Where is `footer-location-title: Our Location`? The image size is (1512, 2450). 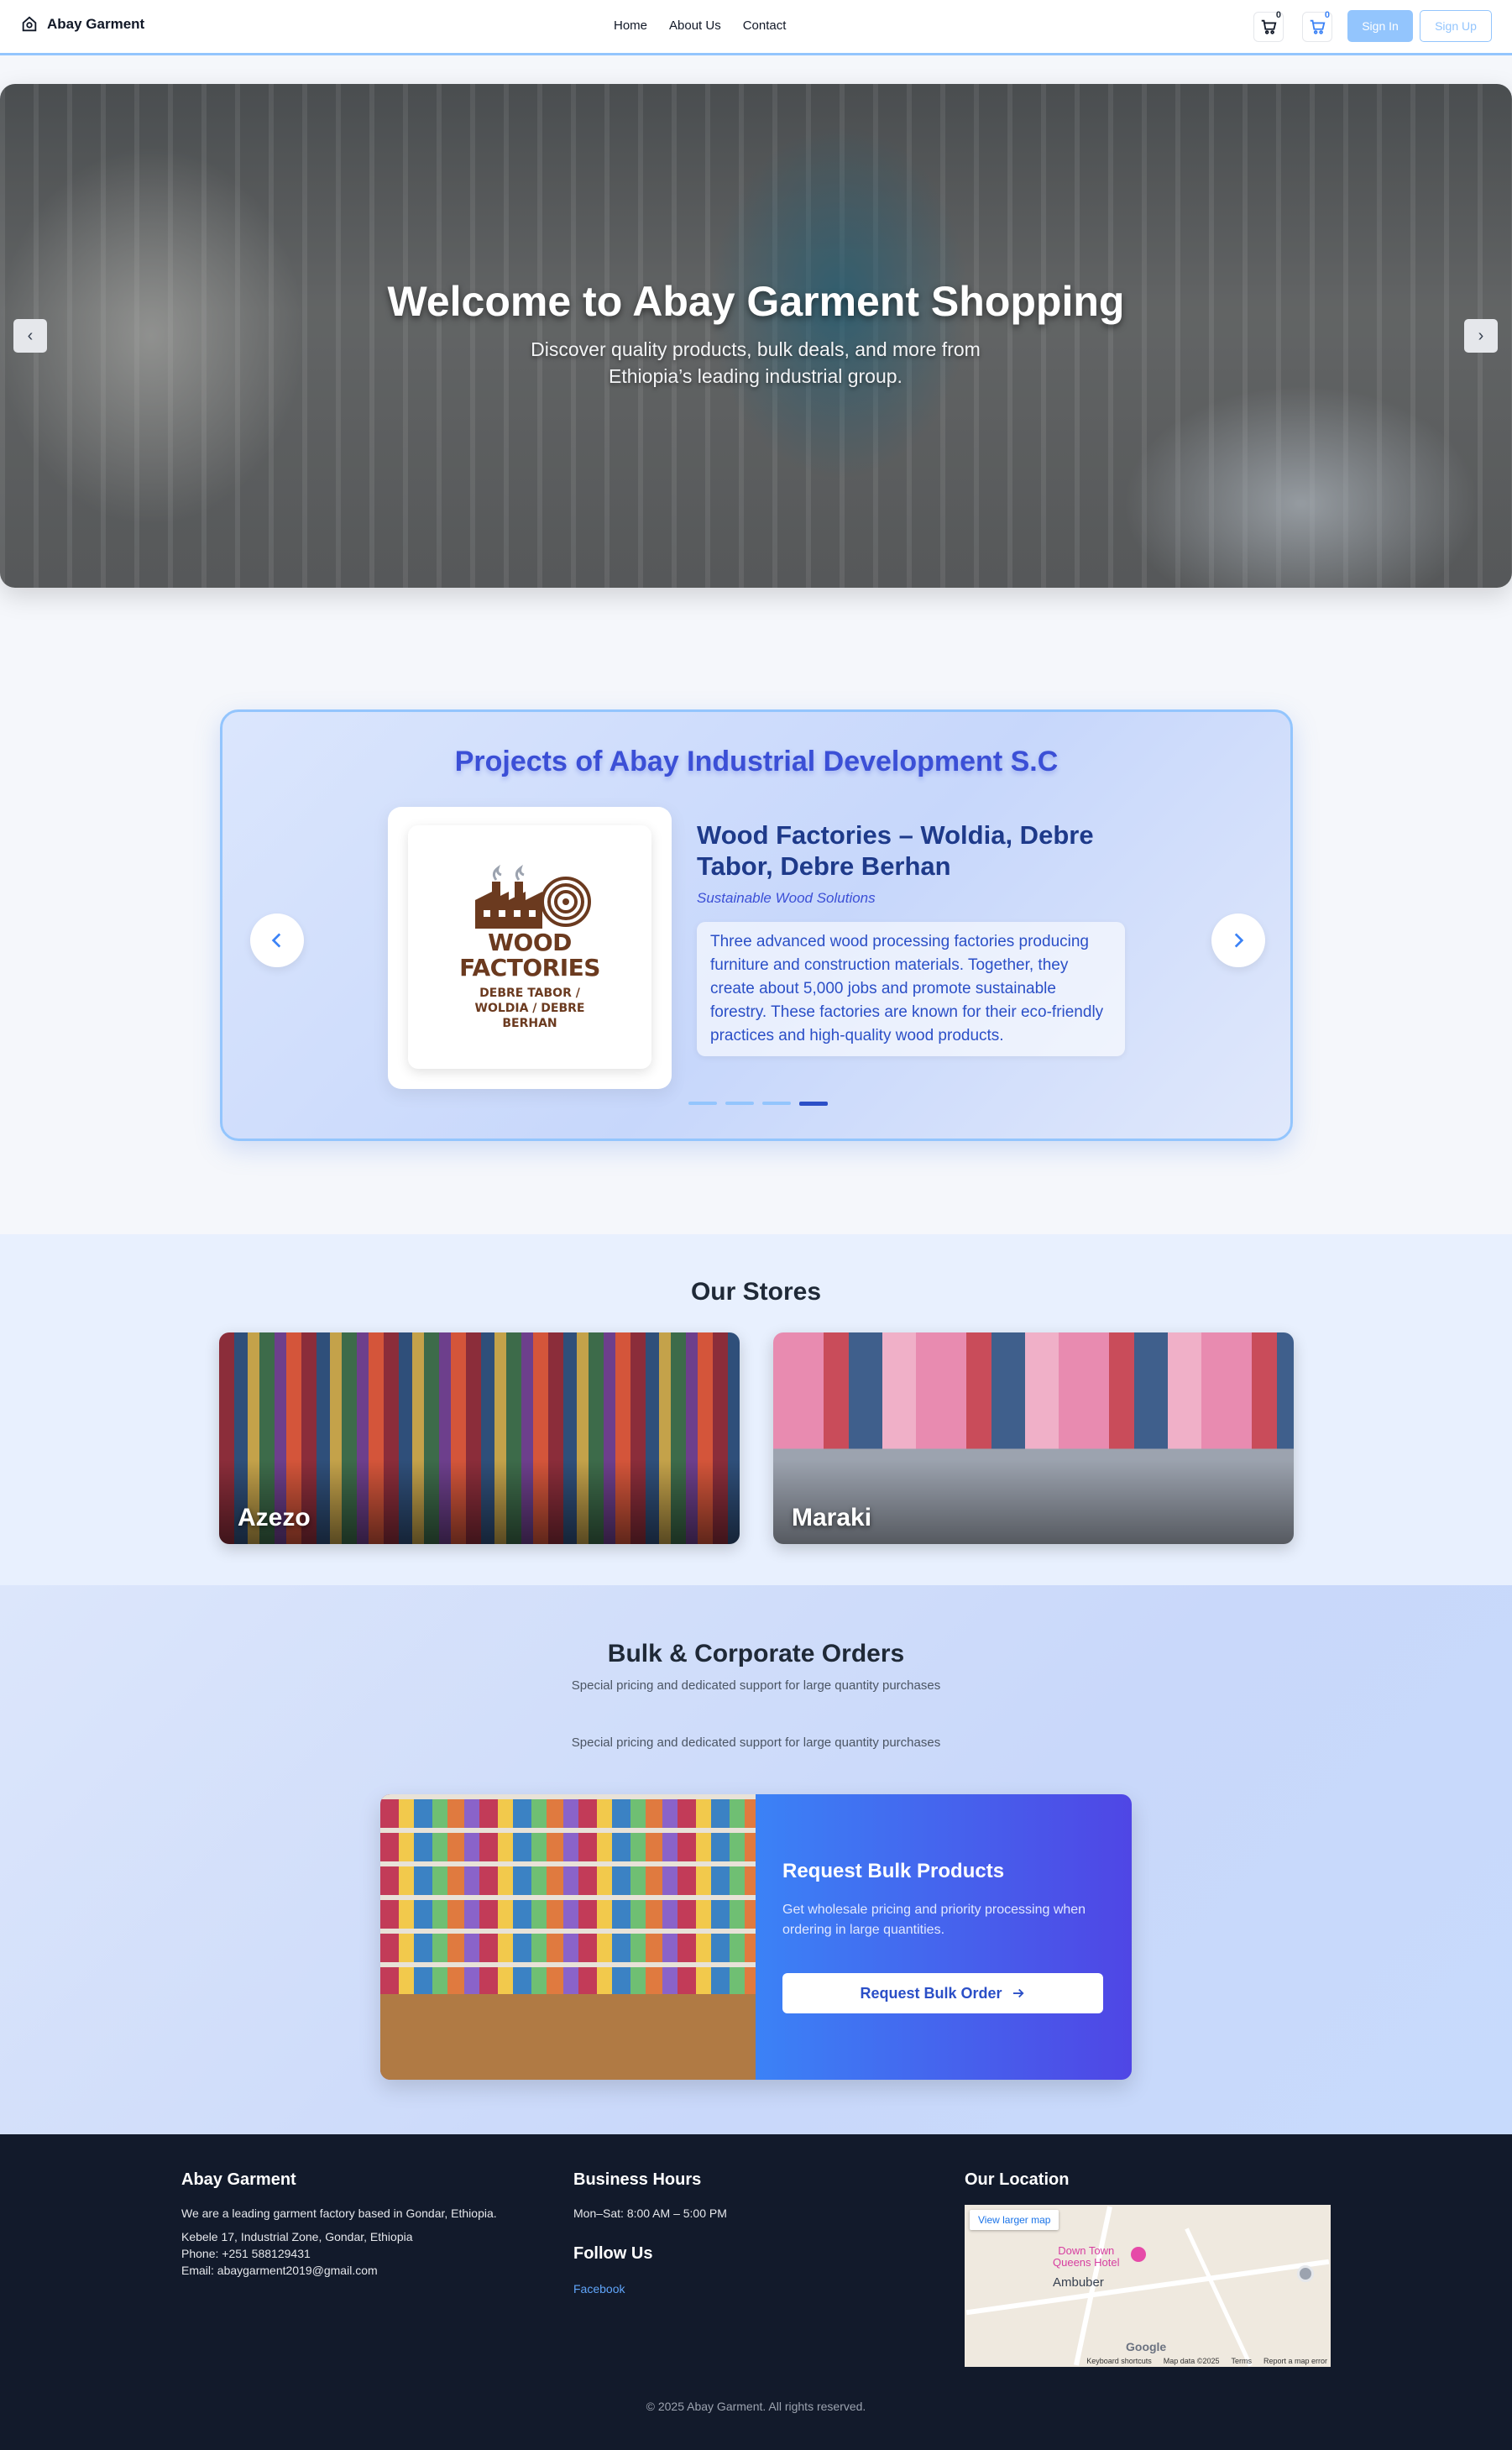 footer-location-title: Our Location is located at coordinates (1017, 2179).